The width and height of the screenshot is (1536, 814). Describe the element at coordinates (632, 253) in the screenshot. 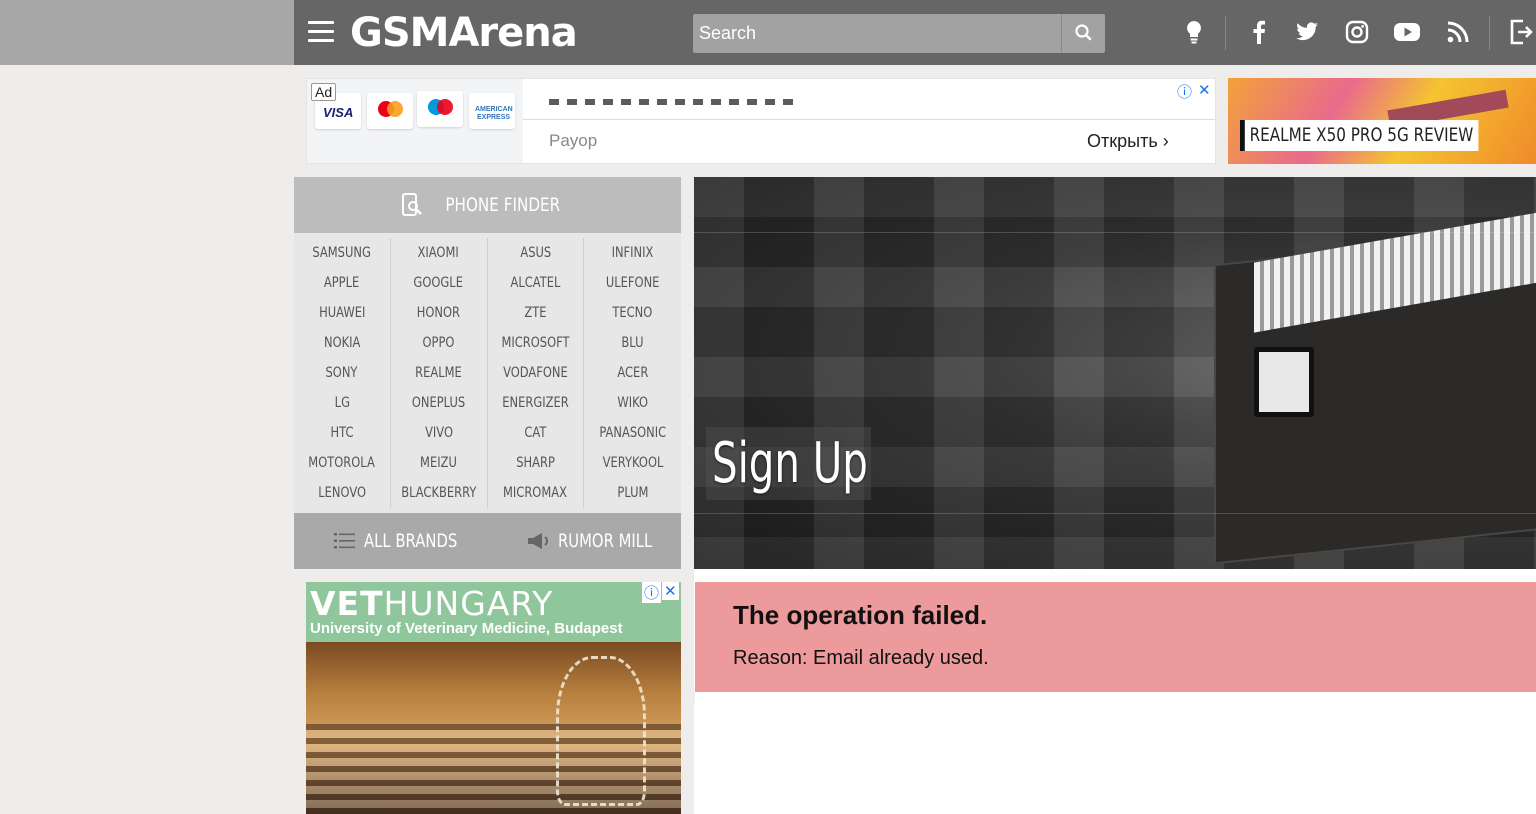

I see `brand-link: INFINIX` at that location.